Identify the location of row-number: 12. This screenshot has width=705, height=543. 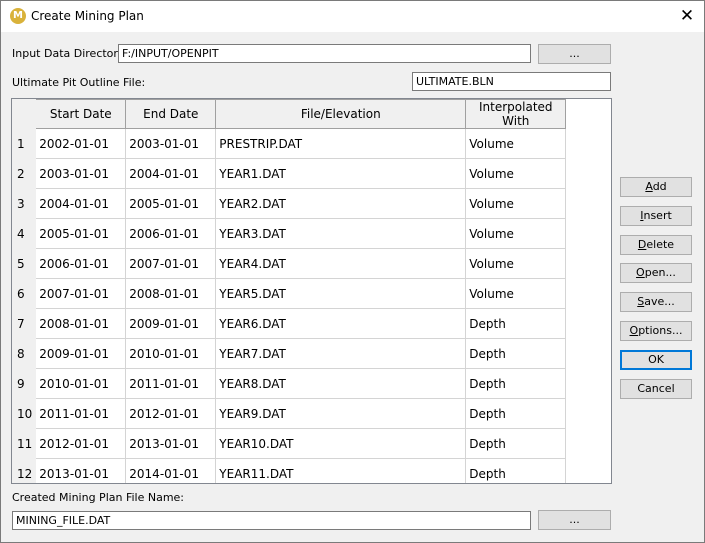
(24, 470).